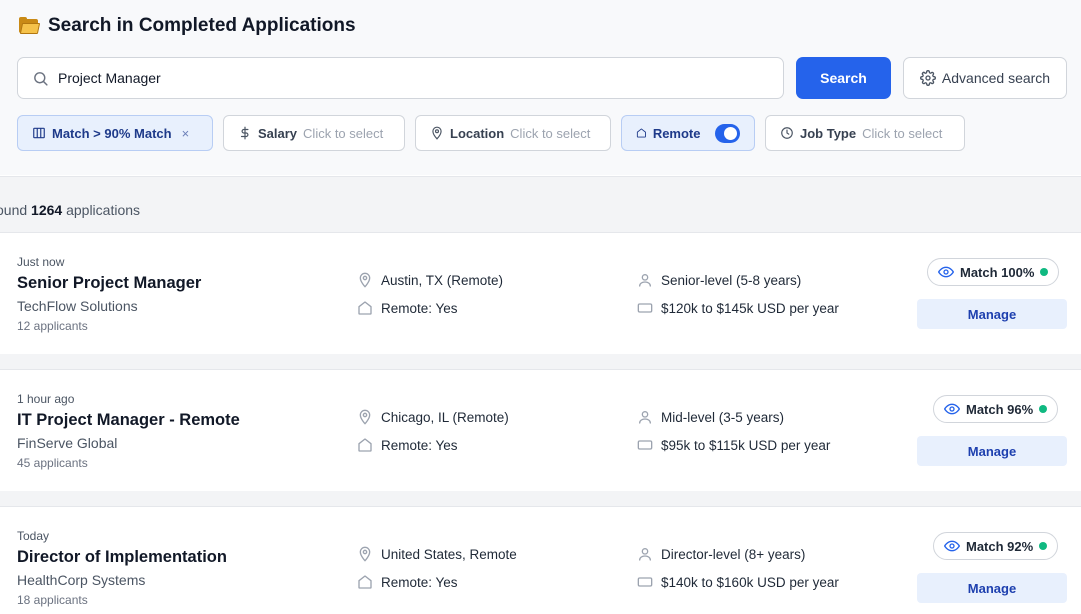  I want to click on advanced-search-button: Advanced search, so click(985, 78).